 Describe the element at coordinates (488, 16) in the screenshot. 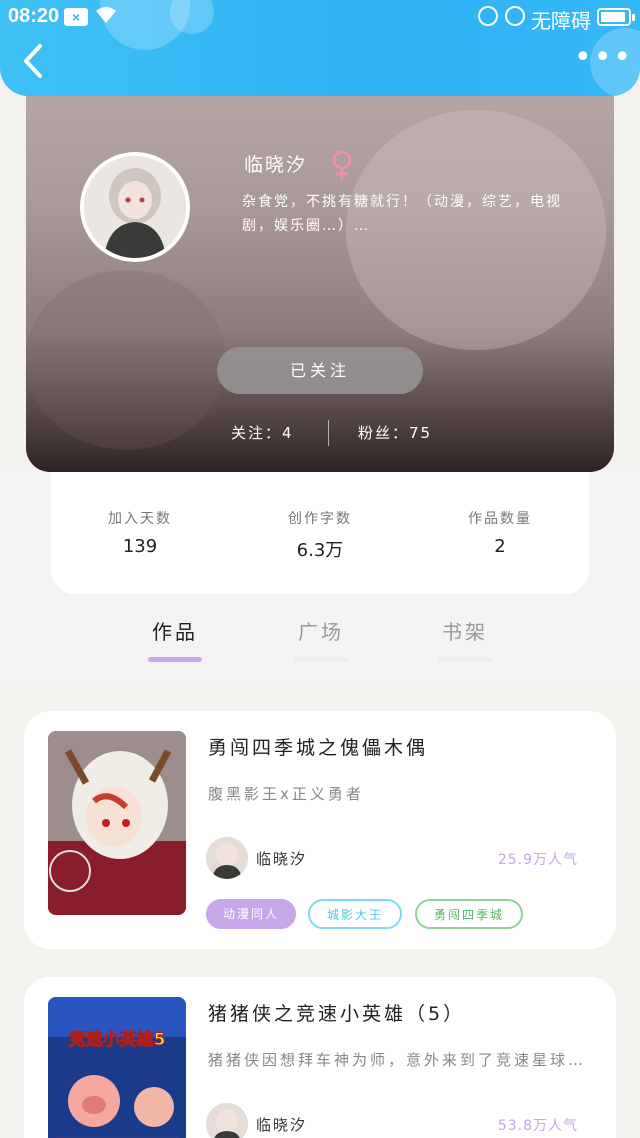

I see `dnd-icon` at that location.